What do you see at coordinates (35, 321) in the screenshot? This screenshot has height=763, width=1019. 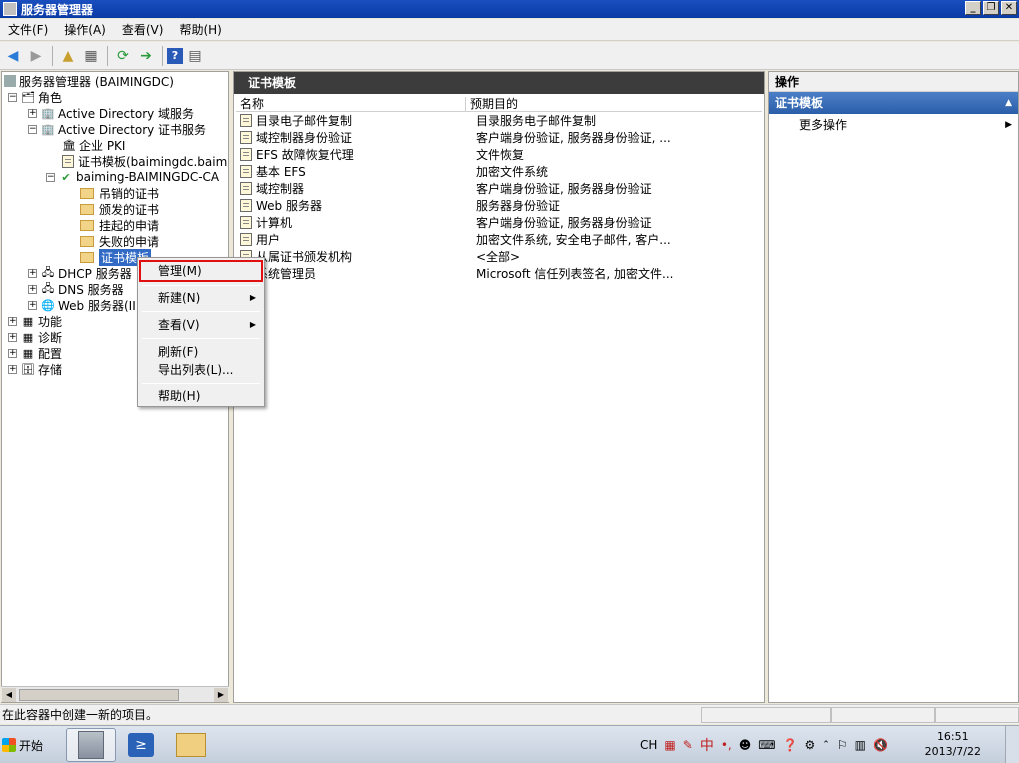 I see `tree-item-features: + ▦ 功能` at bounding box center [35, 321].